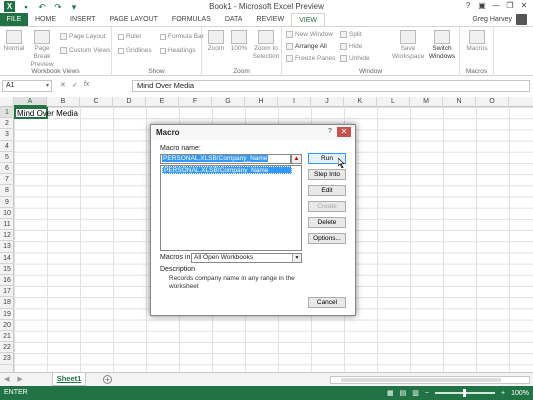  Describe the element at coordinates (331, 86) in the screenshot. I see `formula-input: Mind Over Media` at that location.